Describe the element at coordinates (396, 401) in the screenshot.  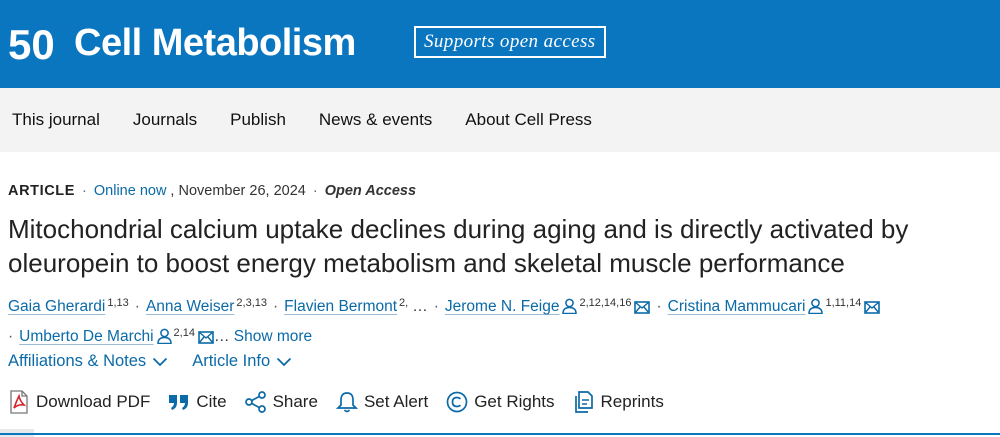
I see `set-alert-label: Set Alert` at that location.